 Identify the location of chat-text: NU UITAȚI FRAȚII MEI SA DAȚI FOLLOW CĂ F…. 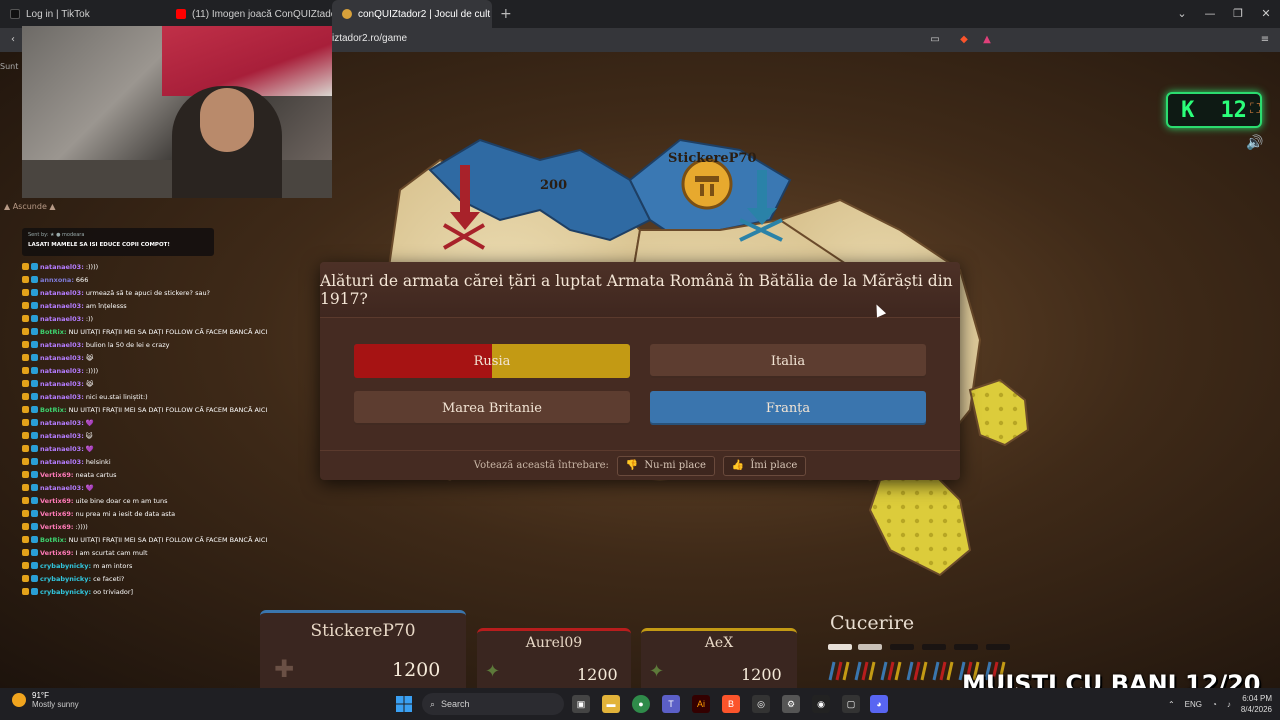
(168, 331).